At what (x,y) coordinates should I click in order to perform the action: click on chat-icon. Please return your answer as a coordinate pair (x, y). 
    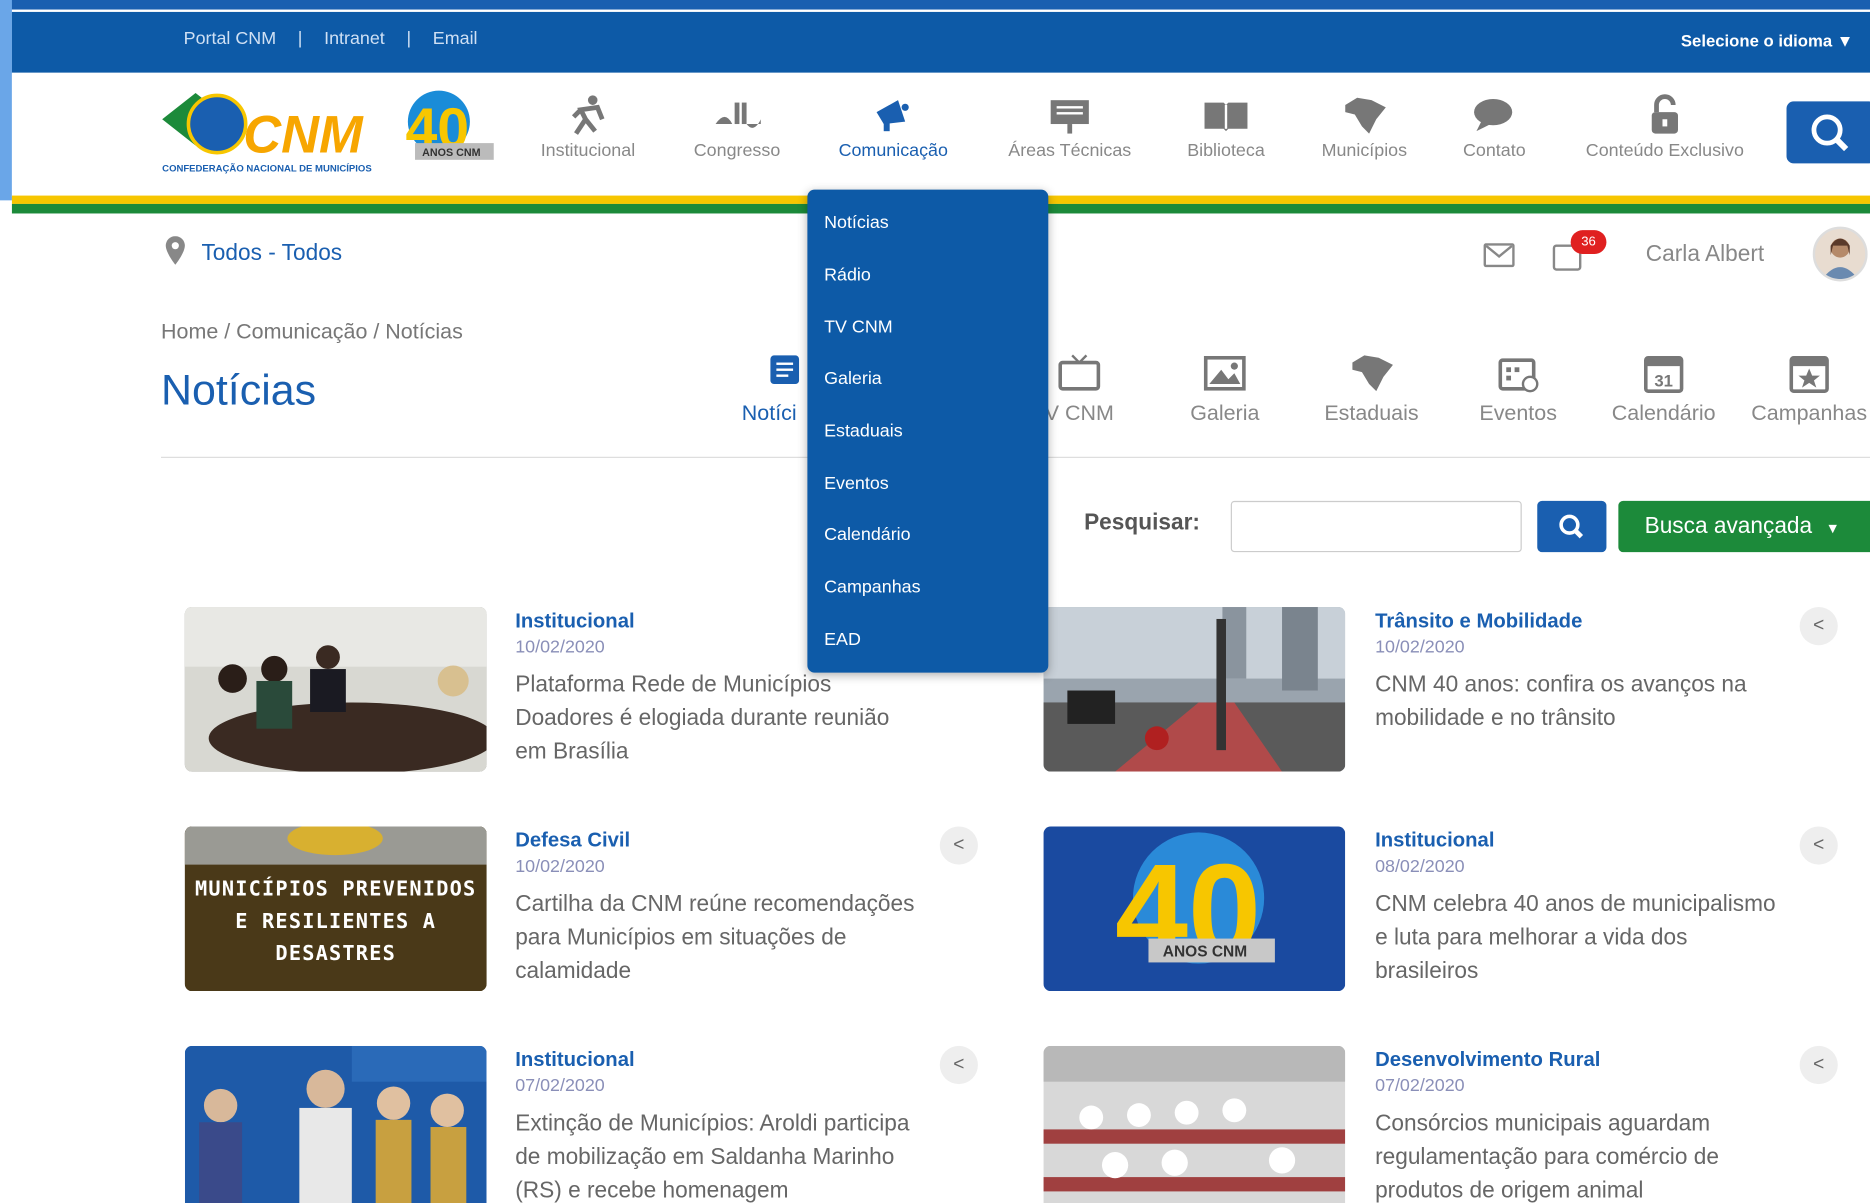
    Looking at the image, I should click on (1494, 117).